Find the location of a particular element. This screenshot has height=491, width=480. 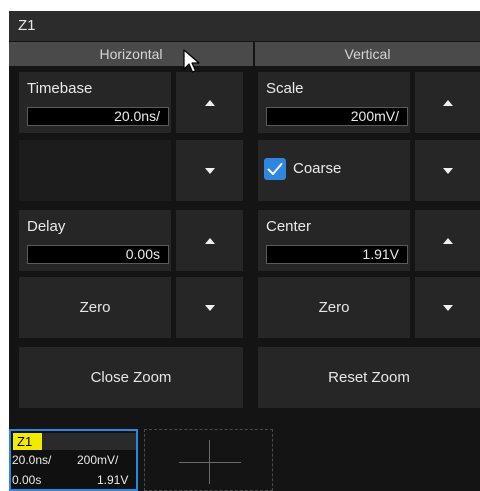

plus-icon-vertical is located at coordinates (209, 462).